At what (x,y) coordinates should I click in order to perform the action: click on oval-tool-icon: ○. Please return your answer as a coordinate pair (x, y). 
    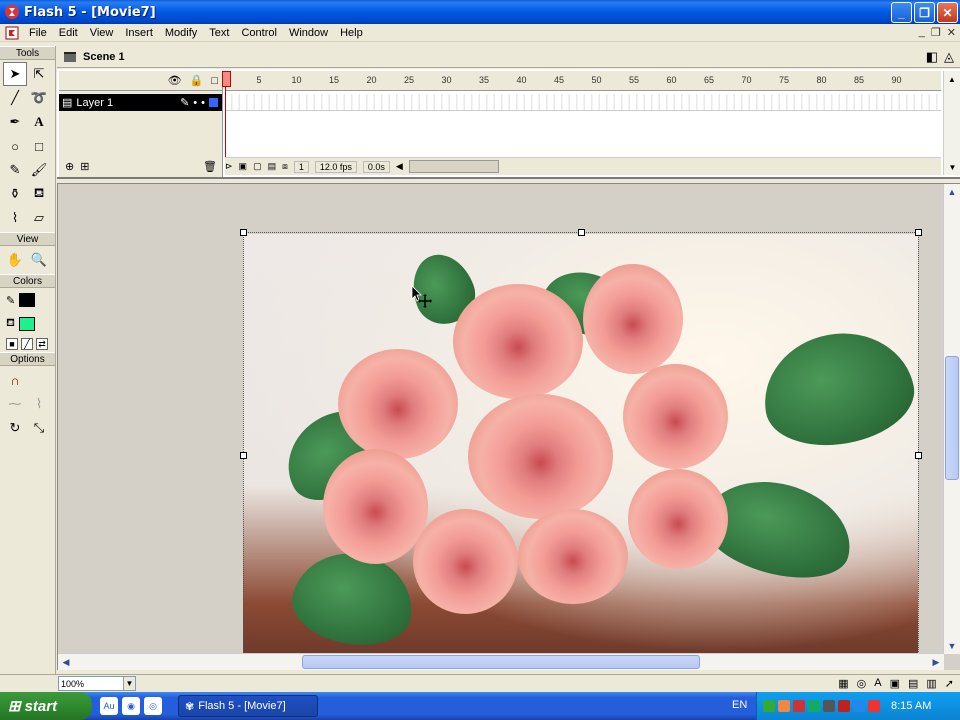
    Looking at the image, I should click on (15, 146).